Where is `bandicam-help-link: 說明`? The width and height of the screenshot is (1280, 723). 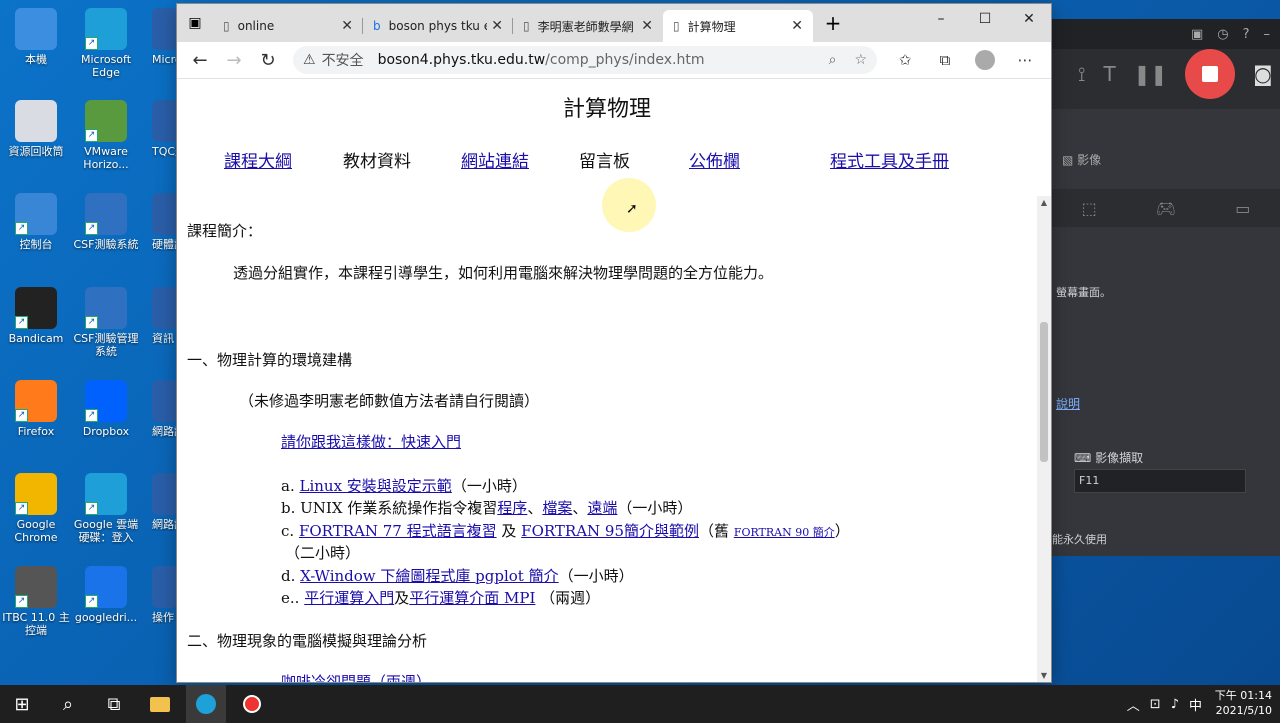 bandicam-help-link: 說明 is located at coordinates (1068, 403).